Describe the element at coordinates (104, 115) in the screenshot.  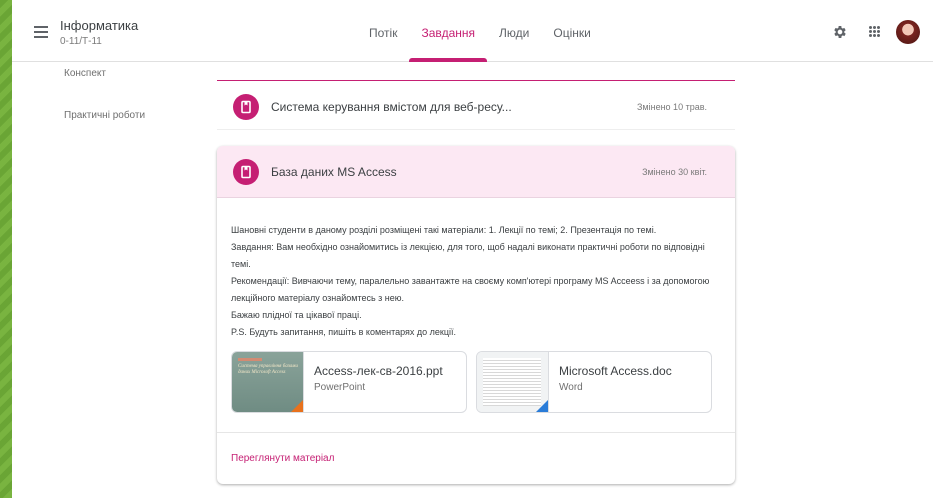
I see `sidebar-item-practical-works: Практичні роботи` at that location.